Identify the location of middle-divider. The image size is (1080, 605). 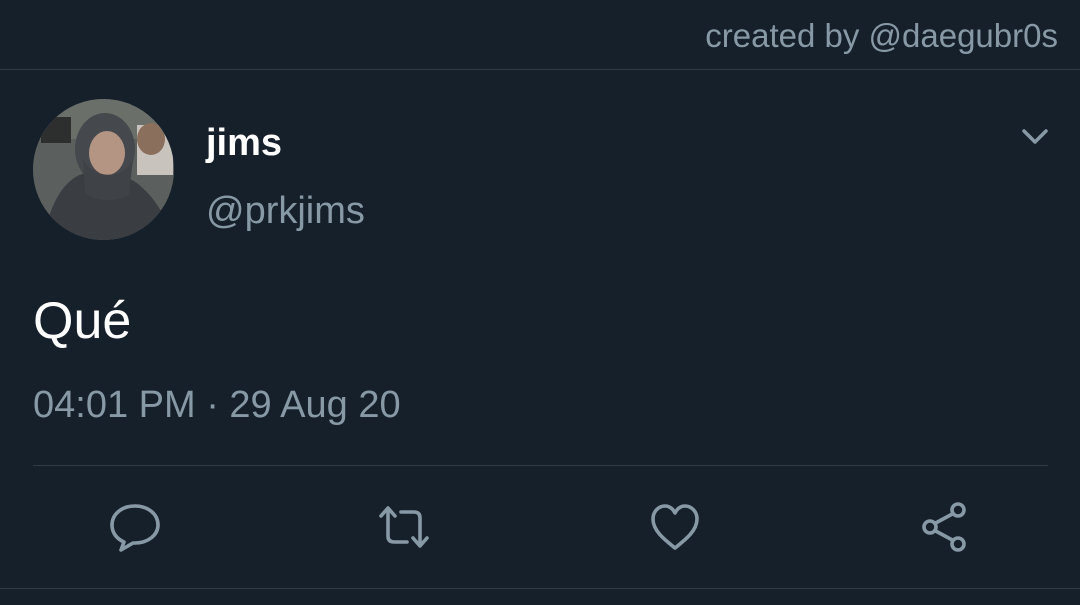
(540, 465).